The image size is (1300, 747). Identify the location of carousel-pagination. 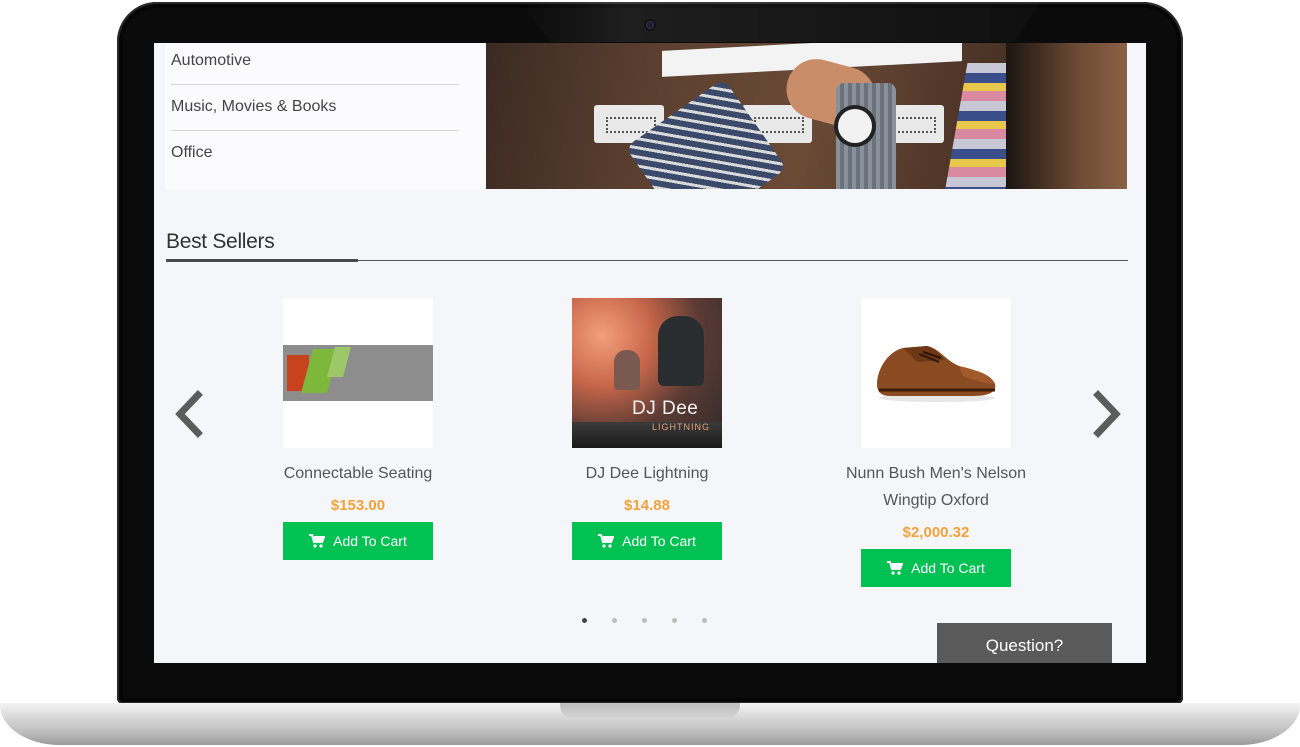
(644, 620).